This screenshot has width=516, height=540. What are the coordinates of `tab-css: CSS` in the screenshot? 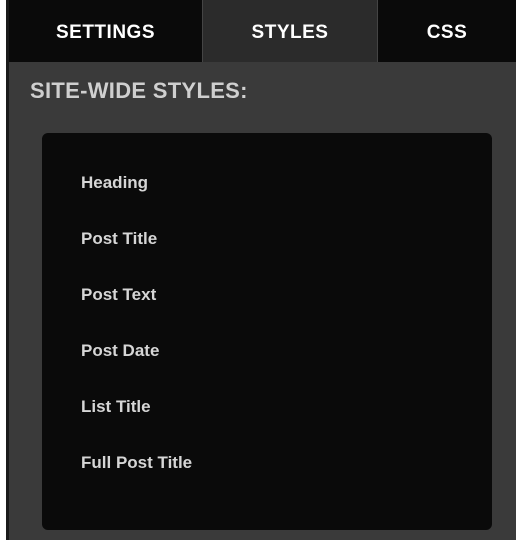 It's located at (447, 31).